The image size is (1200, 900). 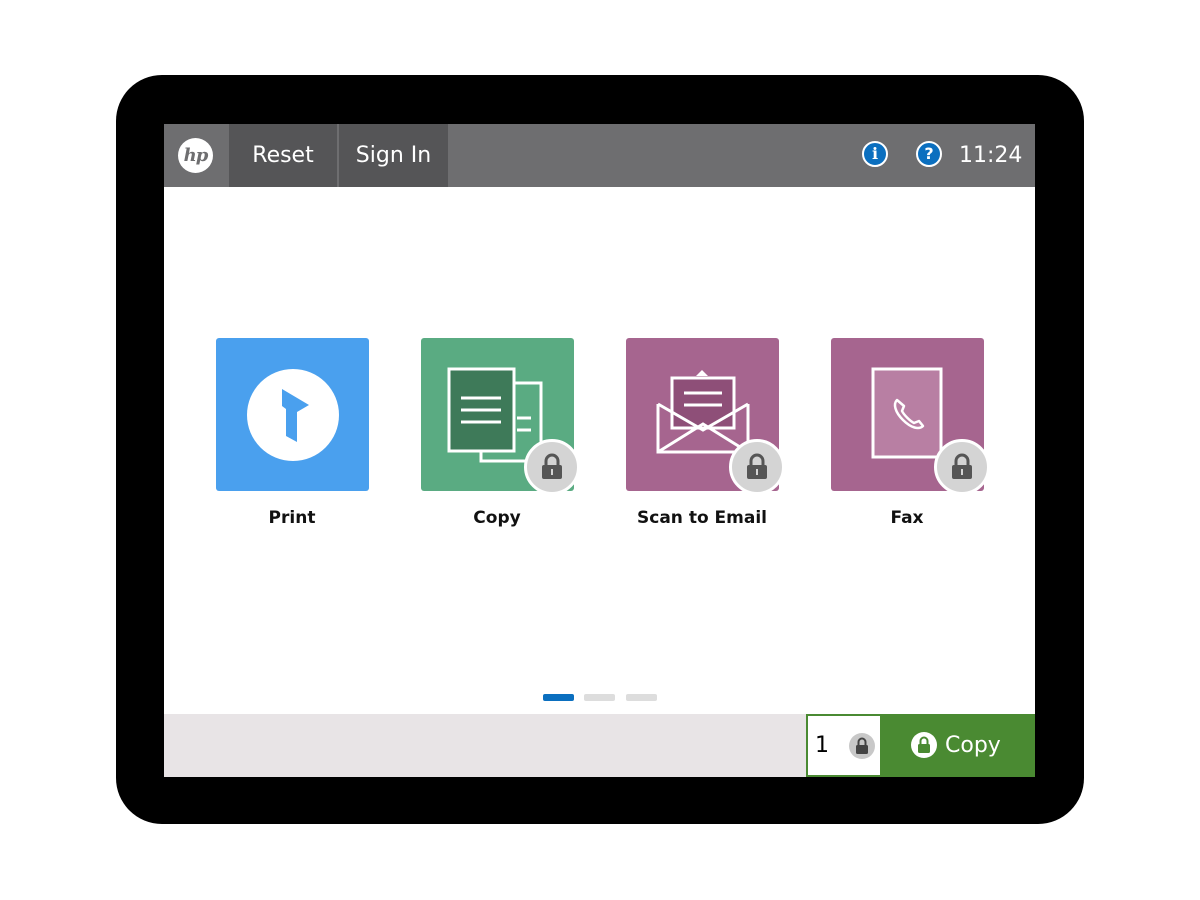 What do you see at coordinates (558, 697) in the screenshot?
I see `page-indicator-dot-active` at bounding box center [558, 697].